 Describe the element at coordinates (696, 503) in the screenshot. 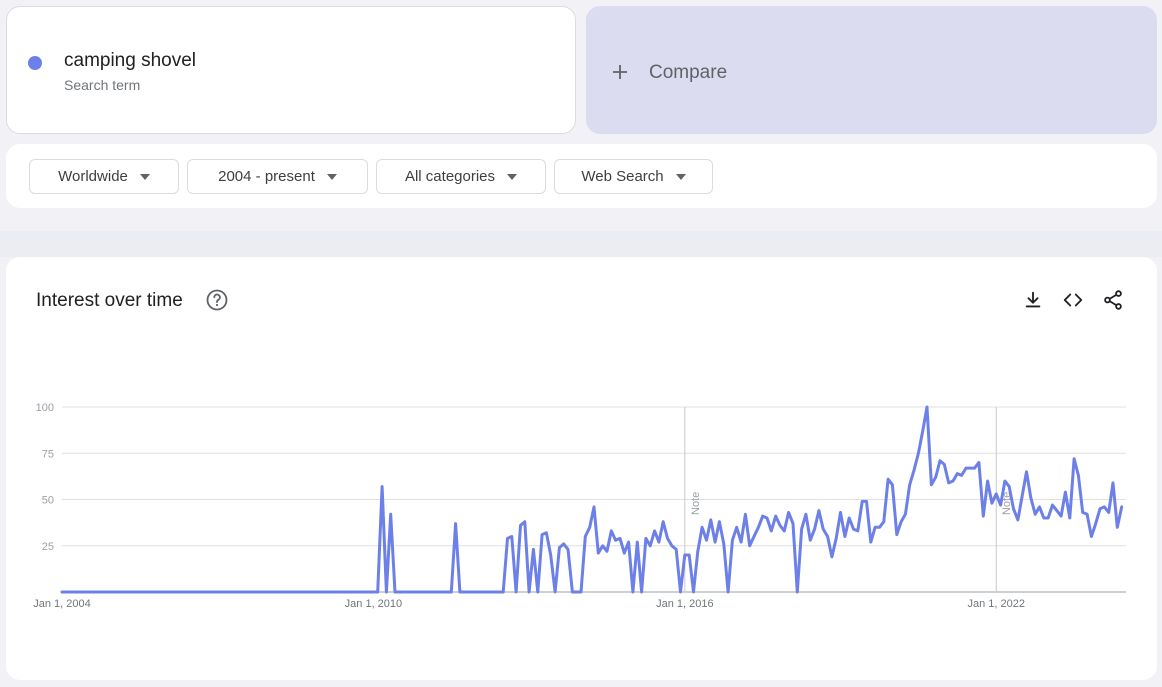

I see `note-marker-label: Note` at that location.